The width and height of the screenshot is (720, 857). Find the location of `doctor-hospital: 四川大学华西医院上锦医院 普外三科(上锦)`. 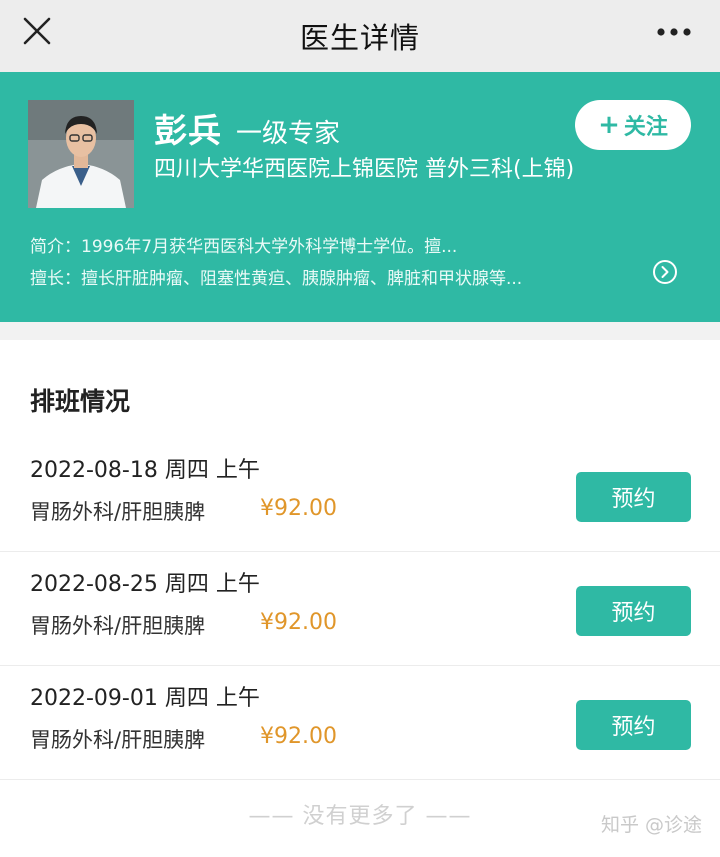

doctor-hospital: 四川大学华西医院上锦医院 普外三科(上锦) is located at coordinates (364, 169).